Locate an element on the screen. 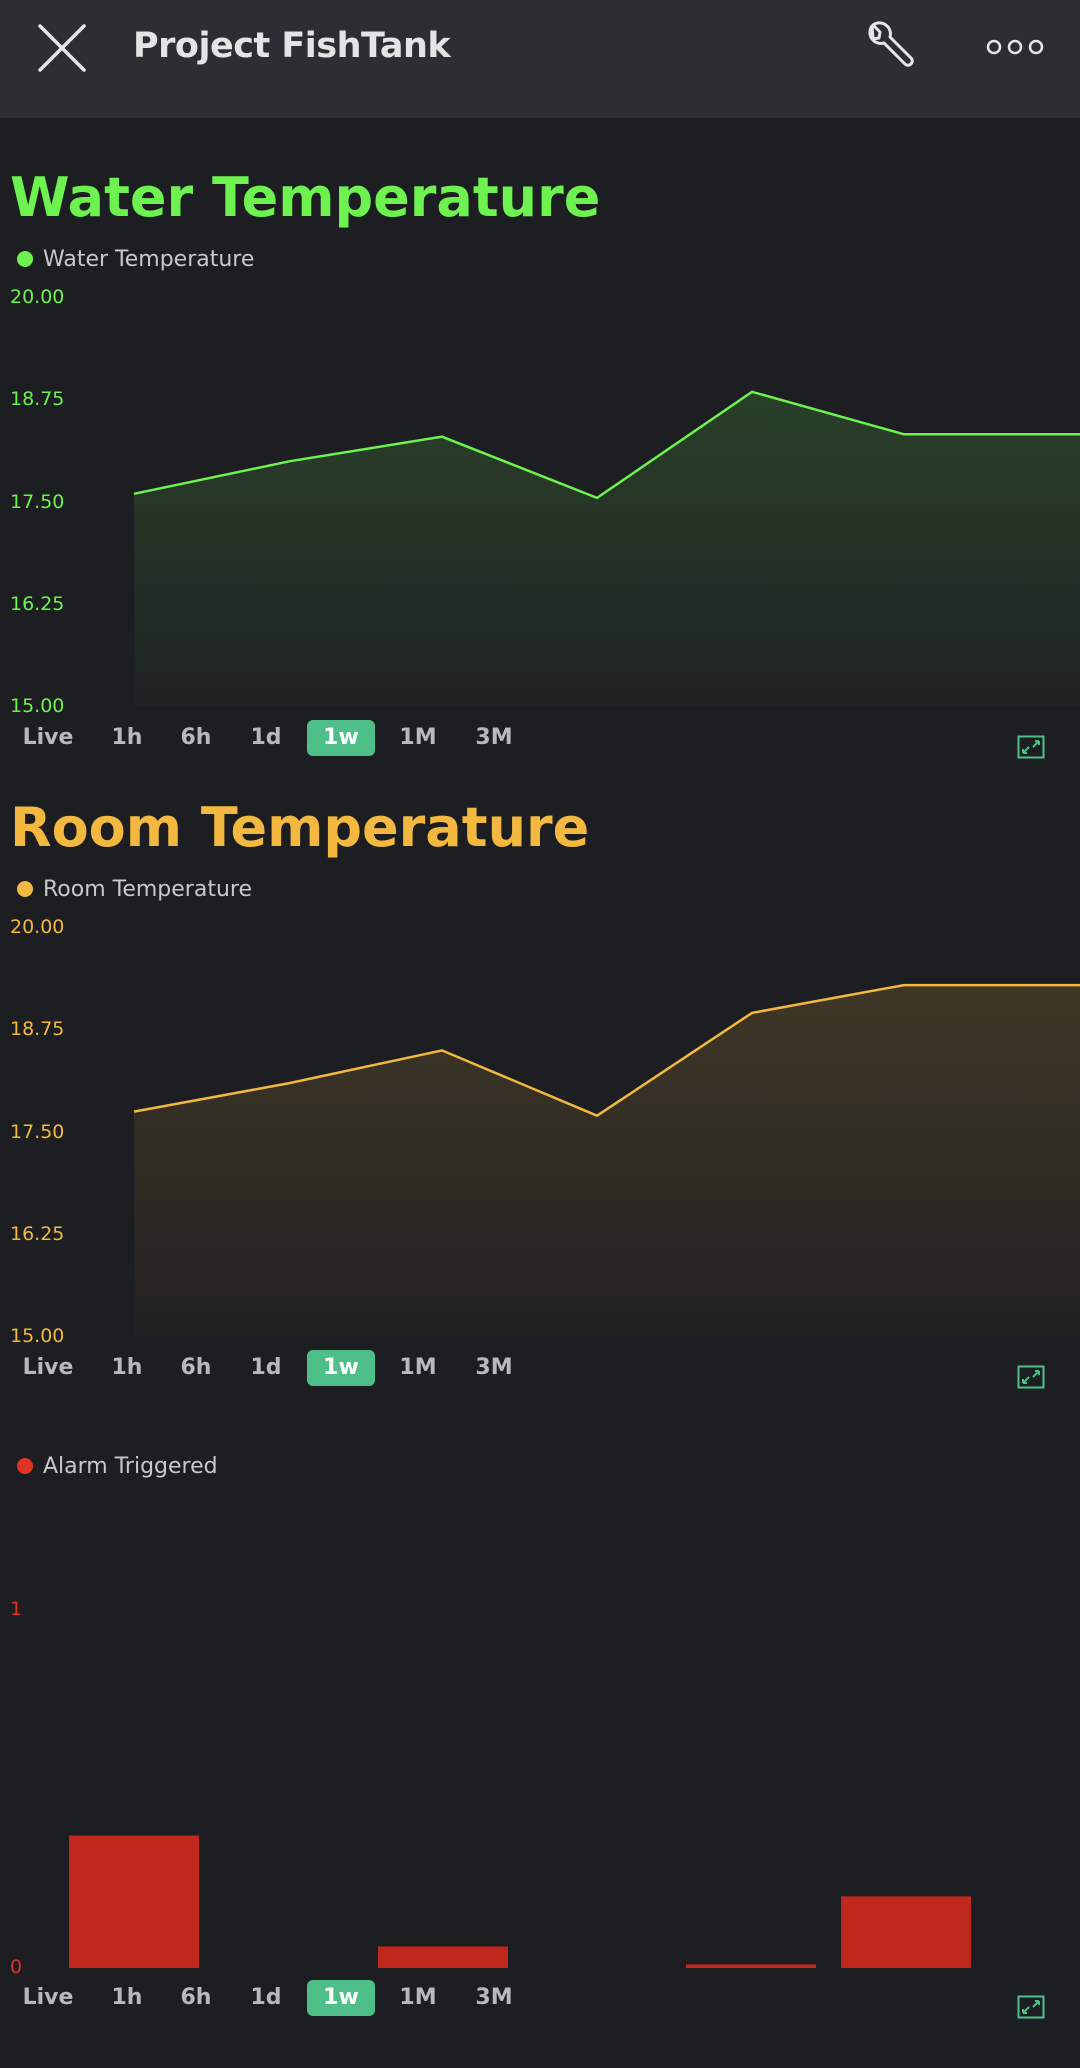  wrench-icon is located at coordinates (890, 46).